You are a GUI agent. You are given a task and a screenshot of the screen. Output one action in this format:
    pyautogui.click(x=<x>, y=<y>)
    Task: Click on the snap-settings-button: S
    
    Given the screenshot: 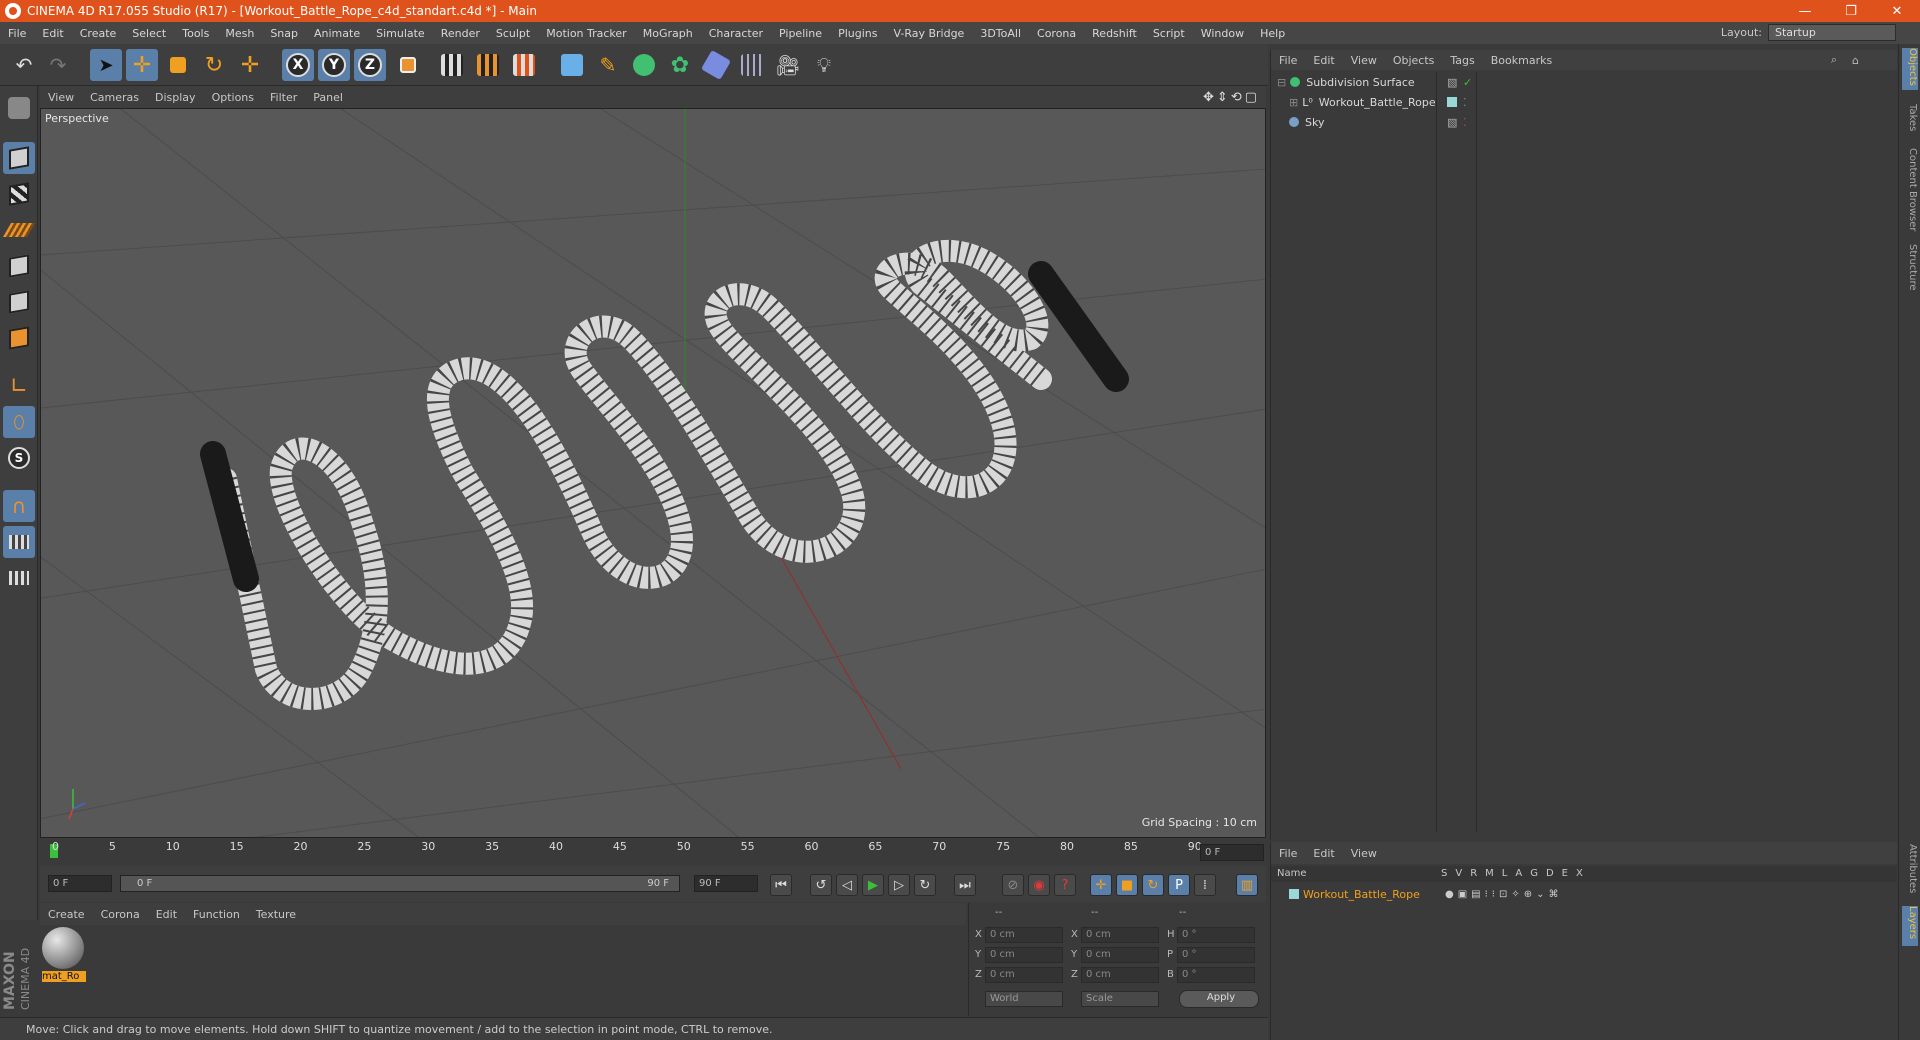 What is the action you would take?
    pyautogui.click(x=19, y=458)
    